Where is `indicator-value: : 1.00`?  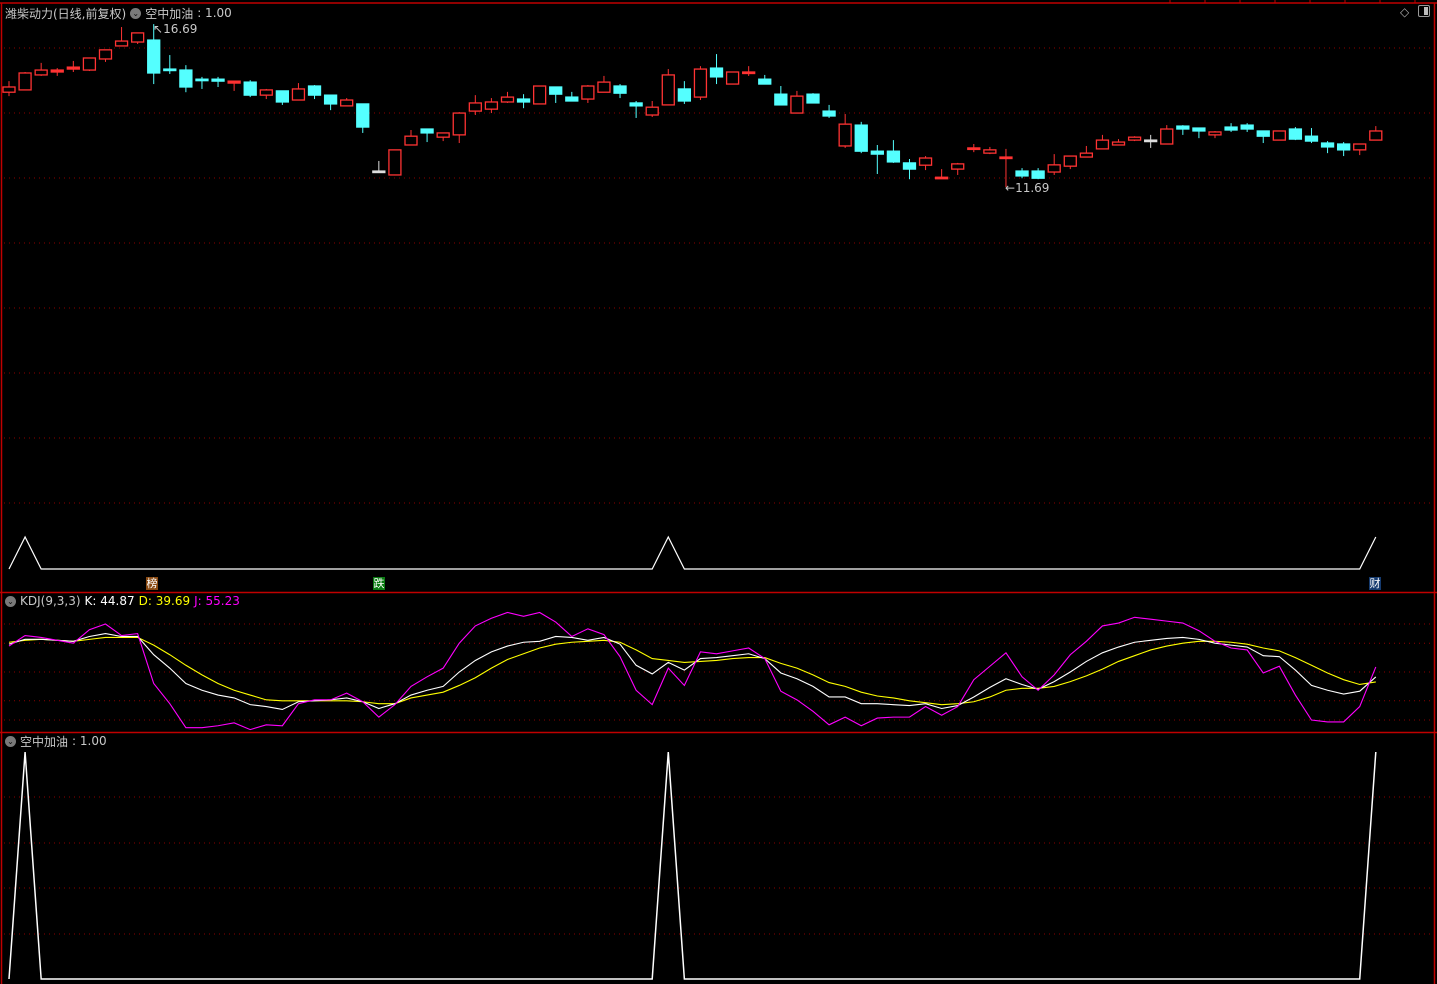 indicator-value: : 1.00 is located at coordinates (214, 13).